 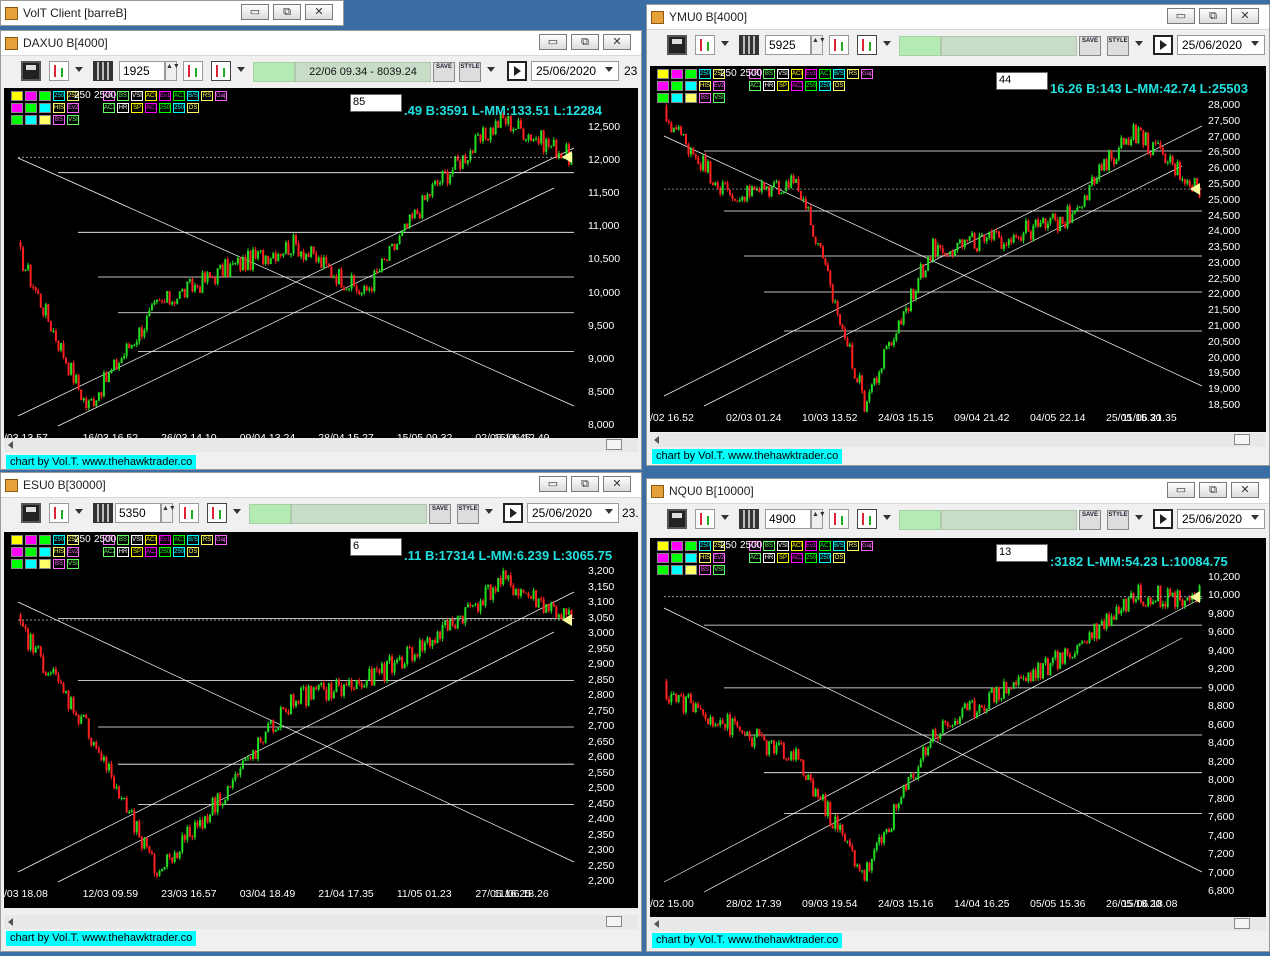 I want to click on parameter-input: 6, so click(x=376, y=547).